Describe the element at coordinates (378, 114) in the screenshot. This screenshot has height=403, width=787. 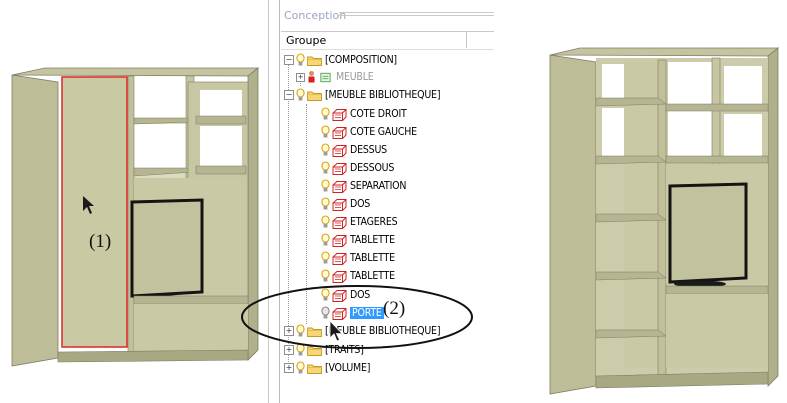
I see `tree-item-label: COTE DROIT` at that location.